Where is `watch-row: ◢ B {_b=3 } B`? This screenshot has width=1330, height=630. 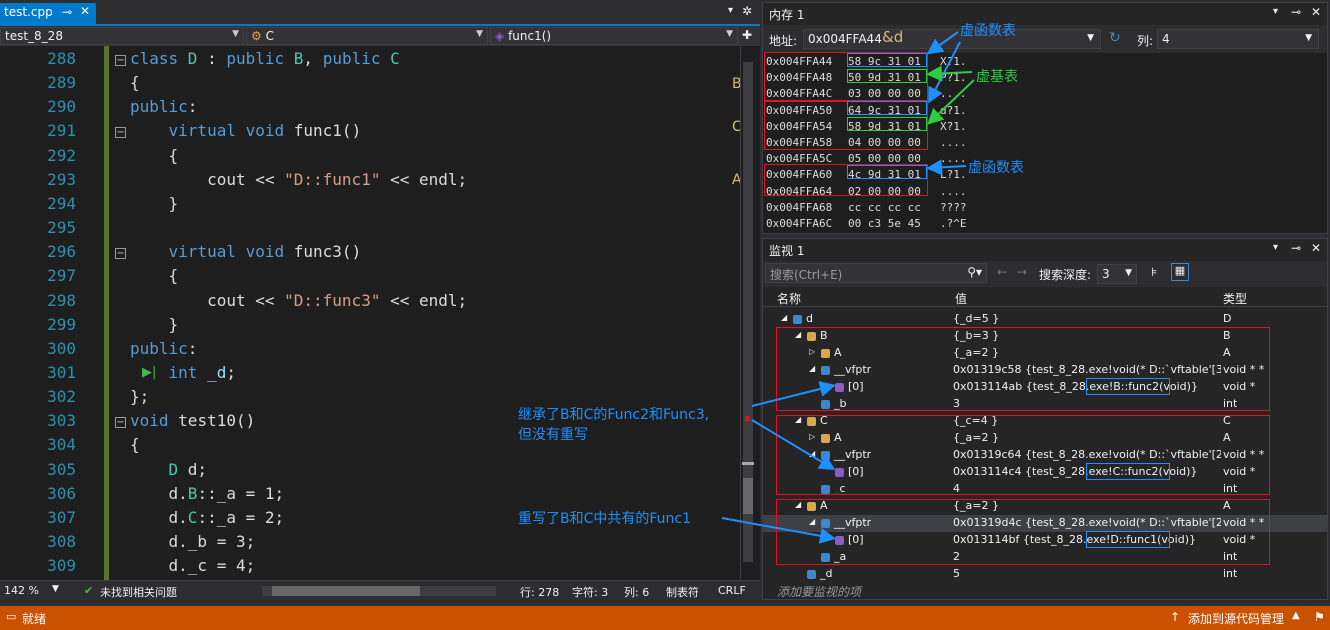
watch-row: ◢ B {_b=3 } B is located at coordinates (1045, 336).